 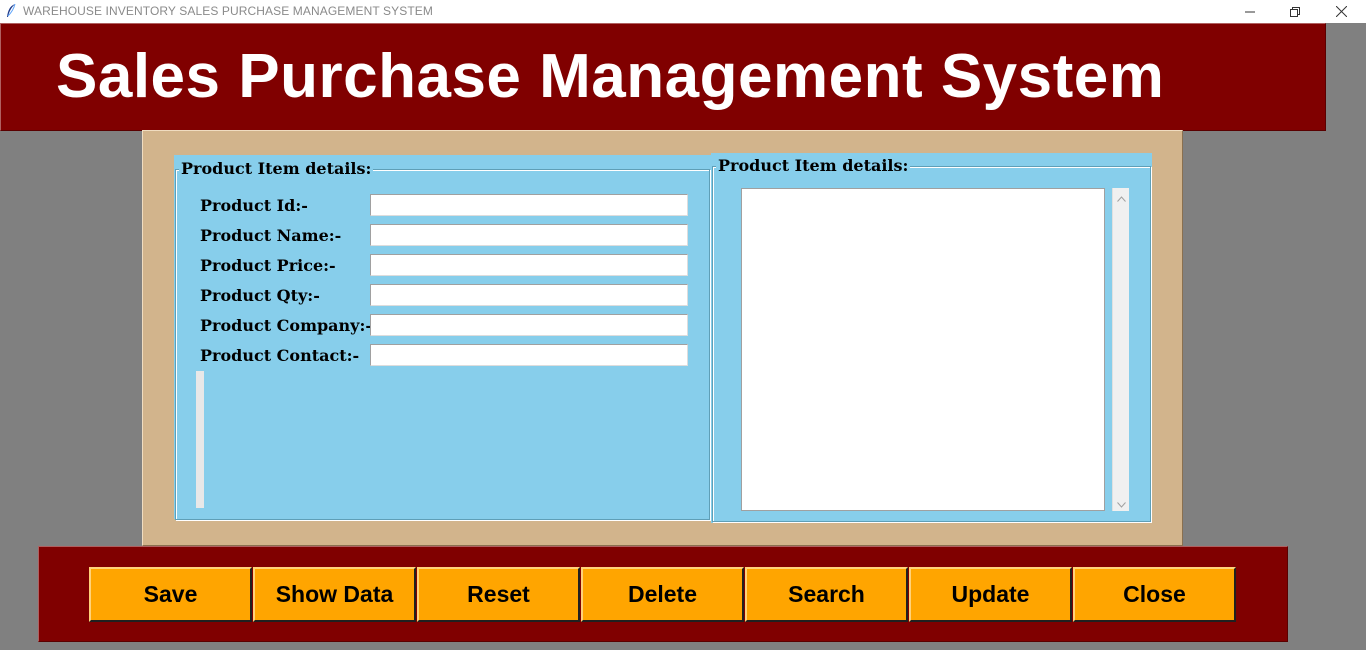 I want to click on product-company-label: Product Company:-, so click(x=286, y=325).